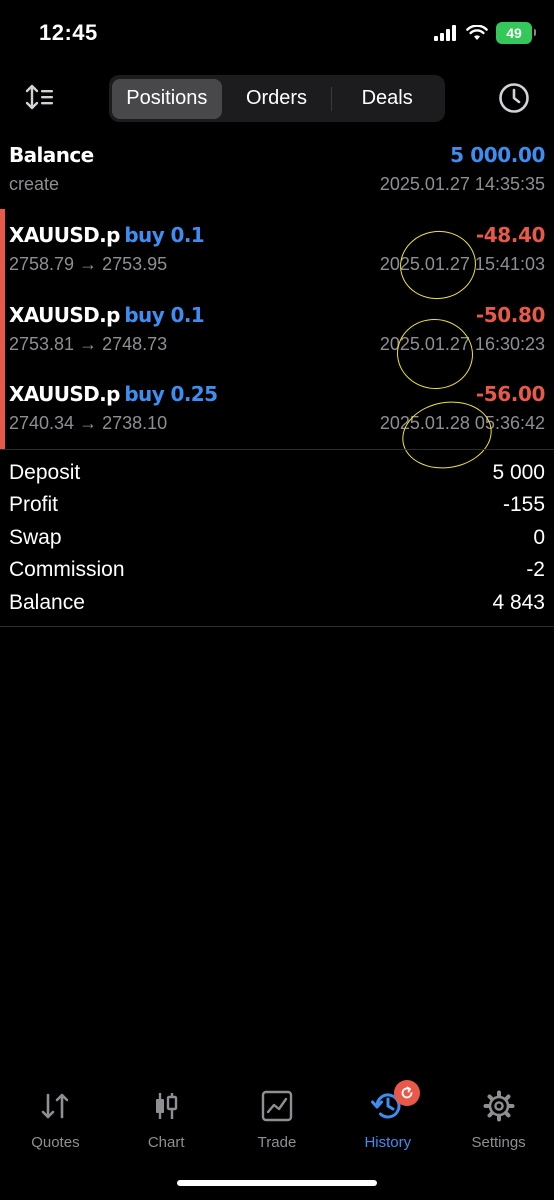 The width and height of the screenshot is (554, 1200). Describe the element at coordinates (498, 1142) in the screenshot. I see `tab-label: Settings` at that location.